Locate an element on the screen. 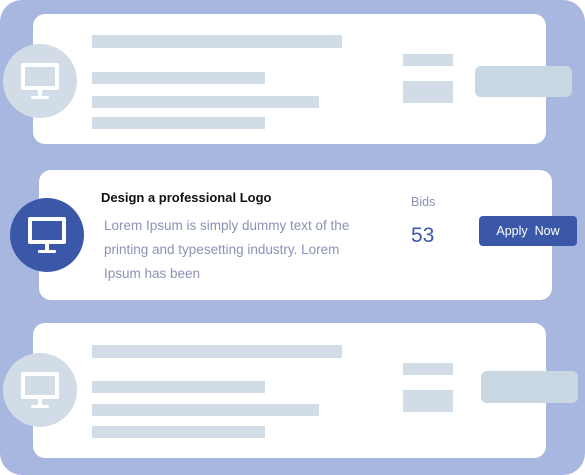 Image resolution: width=585 pixels, height=475 pixels. job-avatar is located at coordinates (47, 235).